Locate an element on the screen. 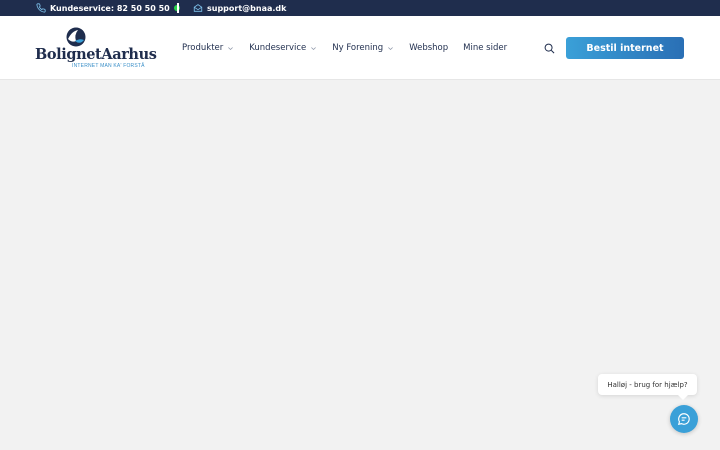 This screenshot has width=720, height=450. email-label: support@bnaa.dk is located at coordinates (247, 8).